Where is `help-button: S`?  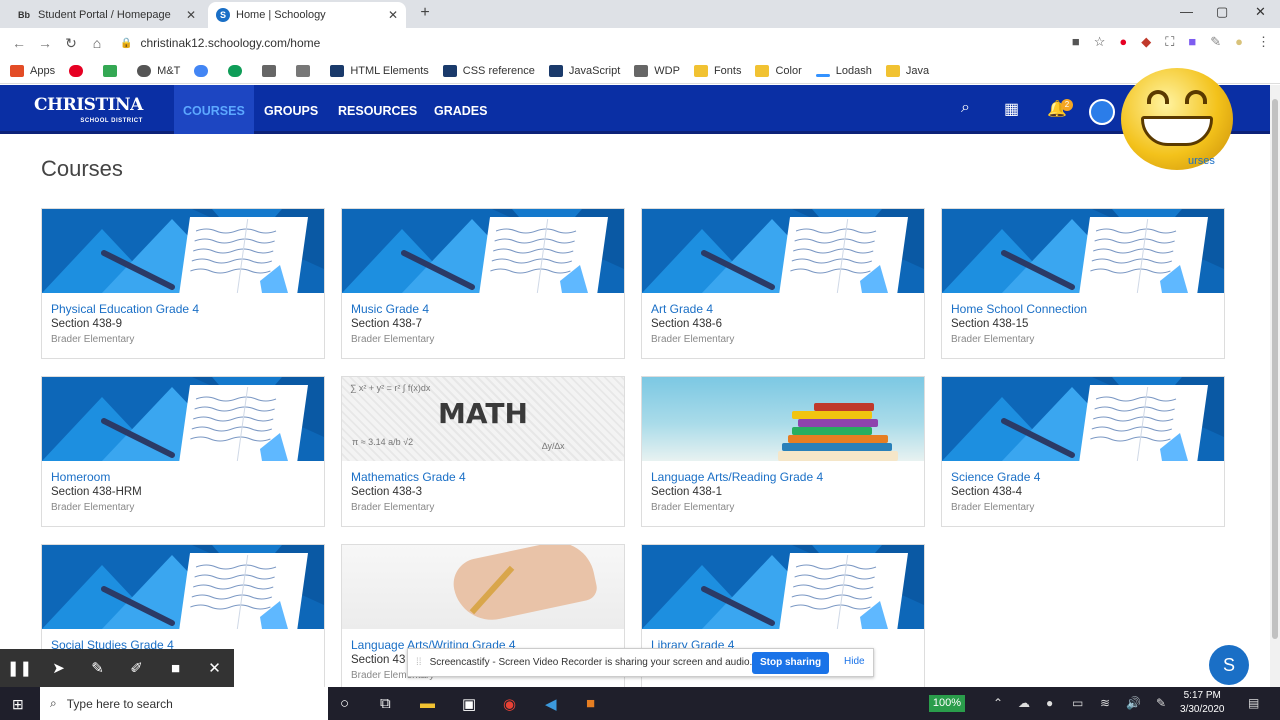
help-button: S is located at coordinates (1229, 665).